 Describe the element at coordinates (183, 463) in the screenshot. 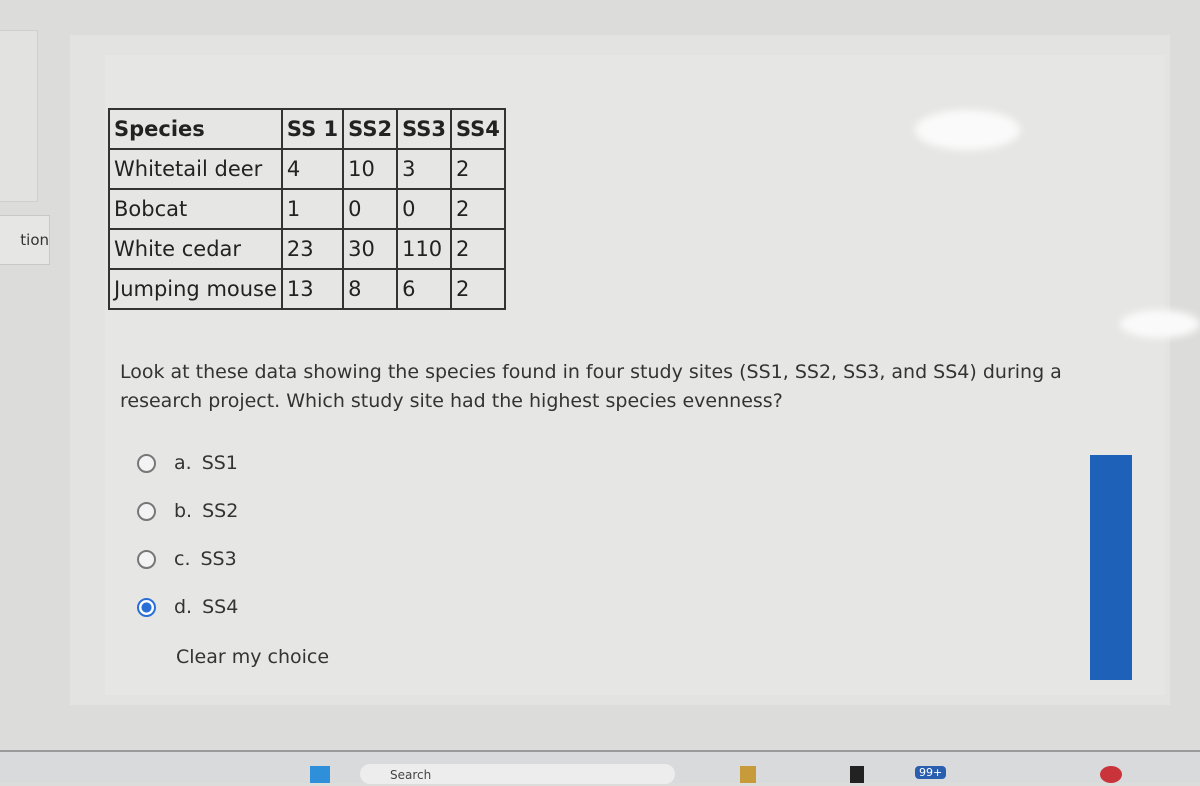

I see `option-letter: a.` at that location.